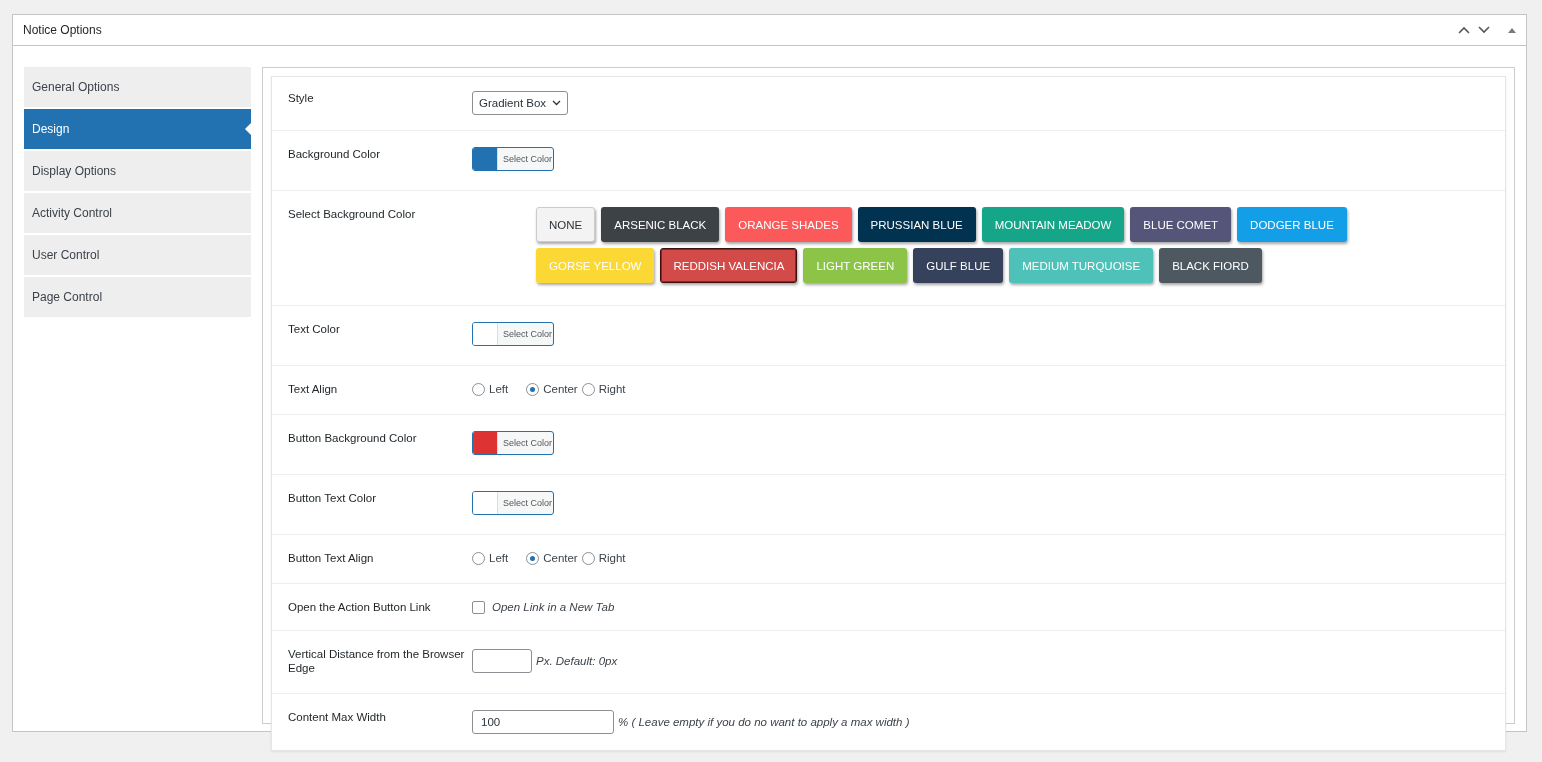  What do you see at coordinates (478, 607) in the screenshot?
I see `checkbox` at bounding box center [478, 607].